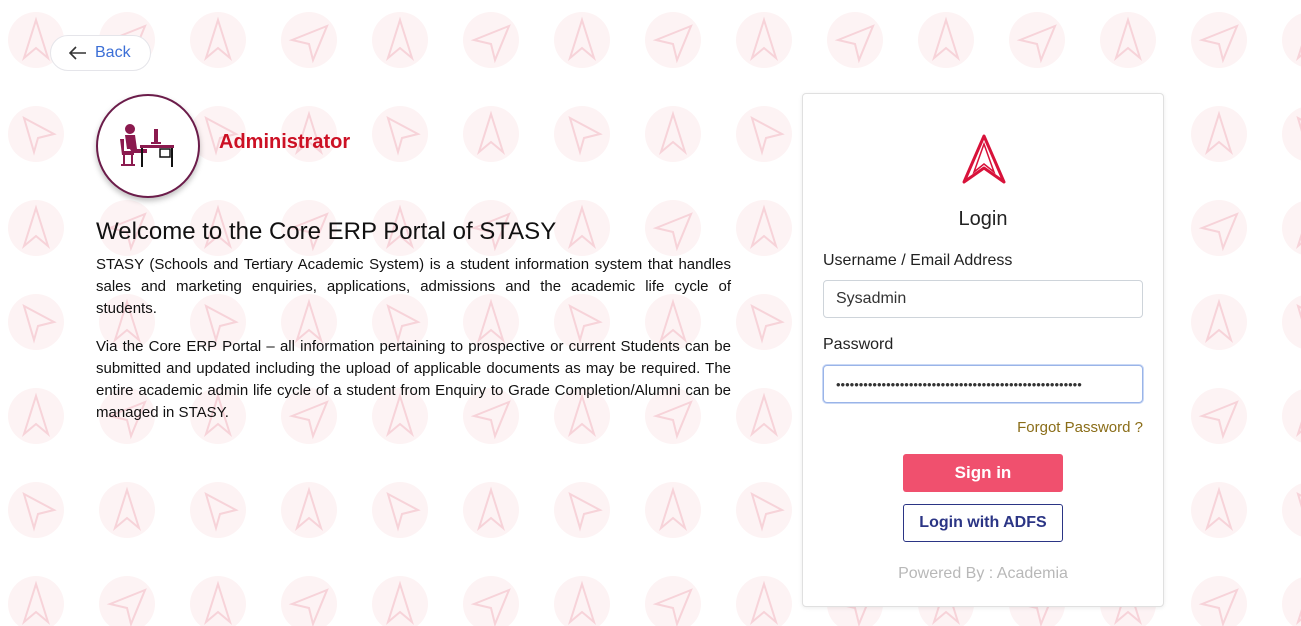  I want to click on password-input, so click(983, 384).